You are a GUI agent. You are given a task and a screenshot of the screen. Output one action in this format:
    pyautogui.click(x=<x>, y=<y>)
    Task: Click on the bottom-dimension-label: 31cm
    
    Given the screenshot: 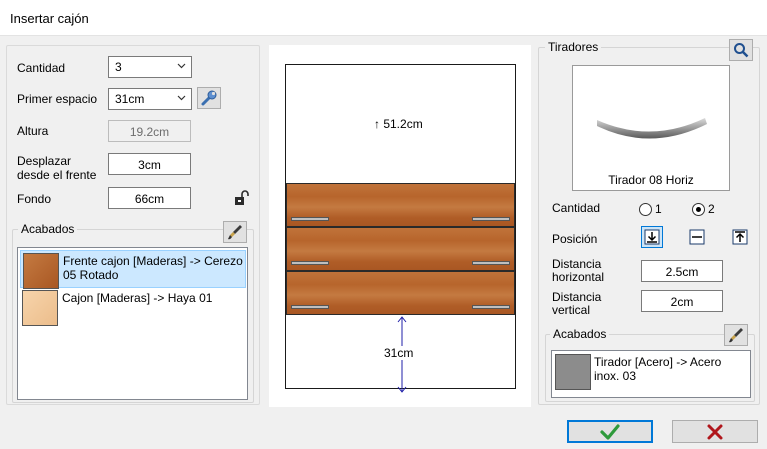 What is the action you would take?
    pyautogui.click(x=399, y=353)
    